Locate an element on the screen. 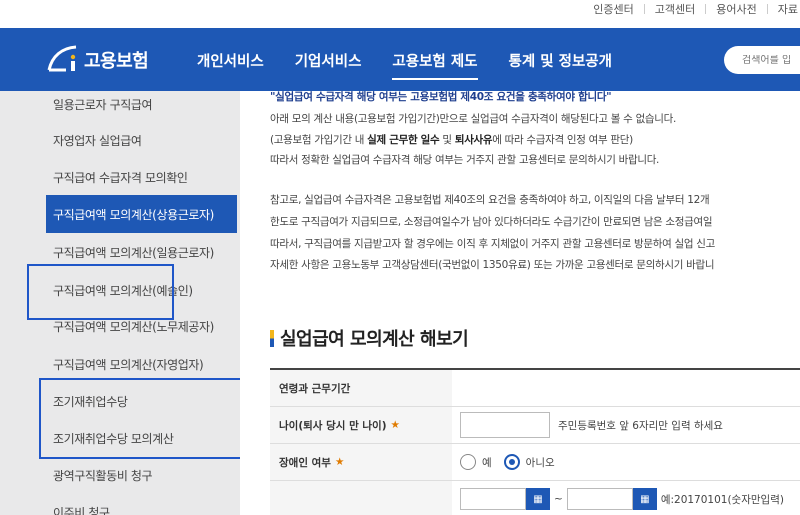 Image resolution: width=800 pixels, height=515 pixels. util-link-glossary: 용어사전 is located at coordinates (736, 9).